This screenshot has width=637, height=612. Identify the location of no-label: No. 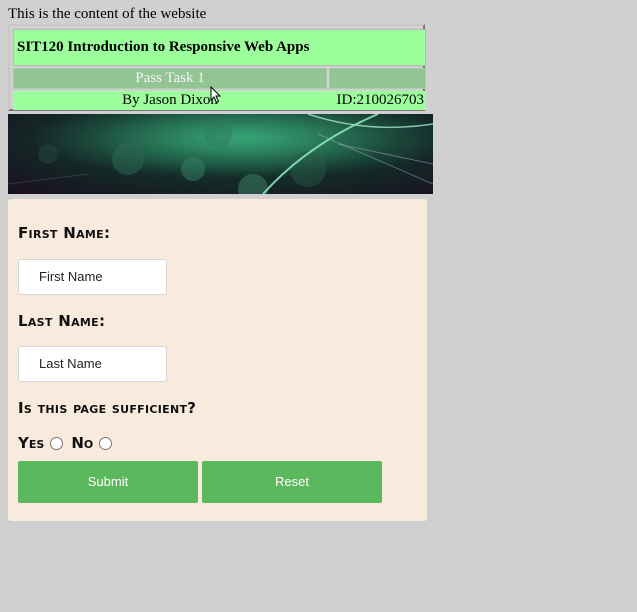
(82, 443).